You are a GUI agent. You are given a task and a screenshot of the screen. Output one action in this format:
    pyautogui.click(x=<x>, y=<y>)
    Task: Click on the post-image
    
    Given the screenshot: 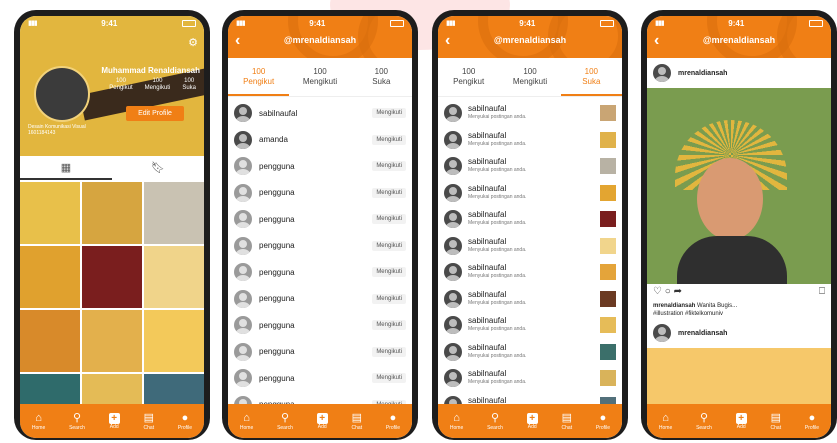 What is the action you would take?
    pyautogui.click(x=739, y=186)
    